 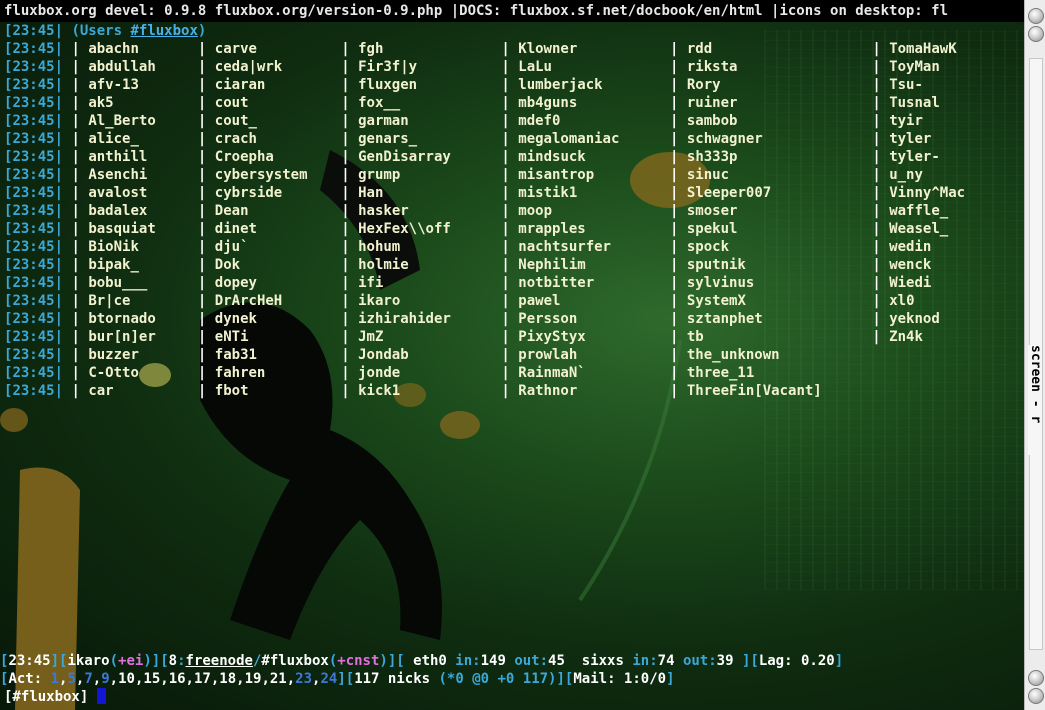 What do you see at coordinates (1036, 34) in the screenshot?
I see `scroll-stop-button` at bounding box center [1036, 34].